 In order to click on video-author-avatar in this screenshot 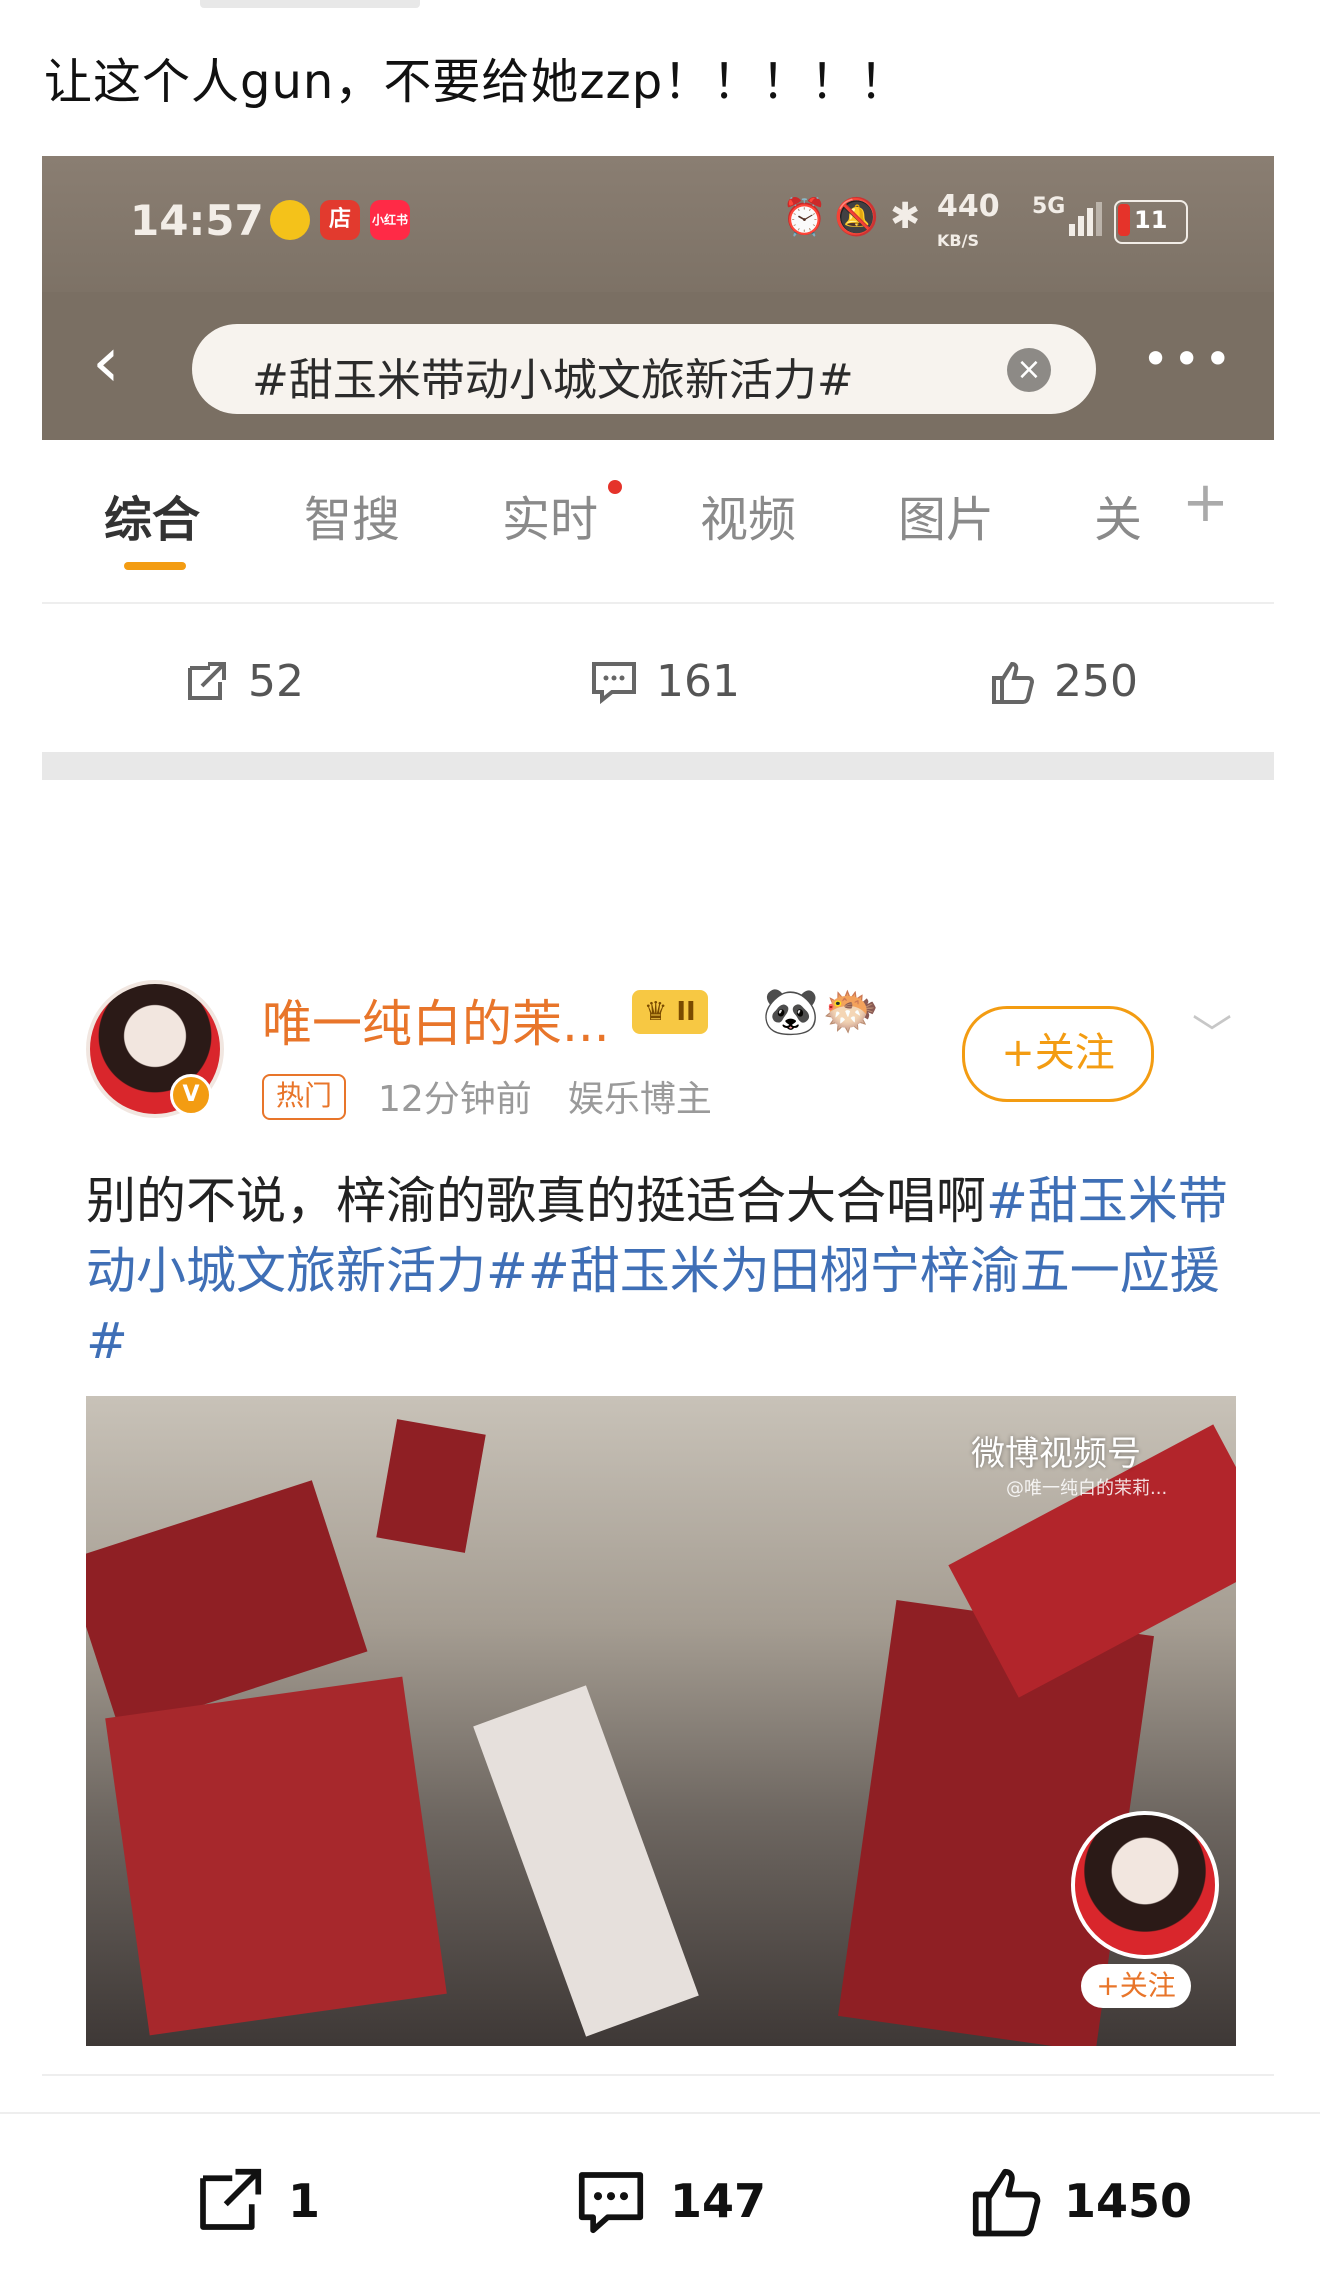, I will do `click(1145, 1885)`.